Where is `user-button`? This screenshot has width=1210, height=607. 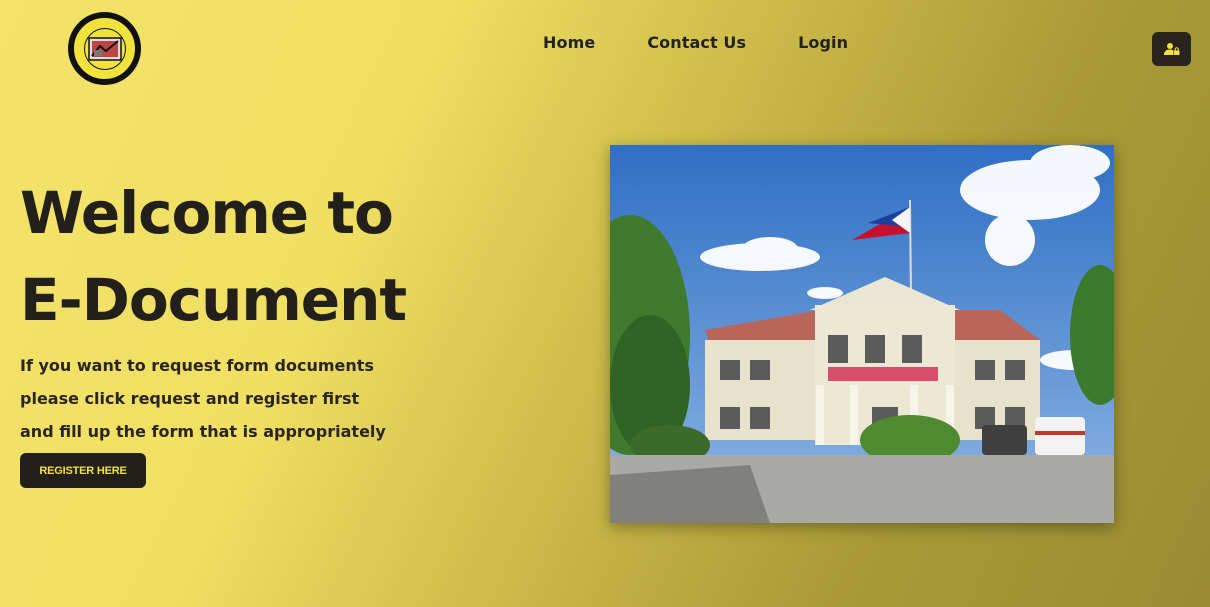 user-button is located at coordinates (1171, 49).